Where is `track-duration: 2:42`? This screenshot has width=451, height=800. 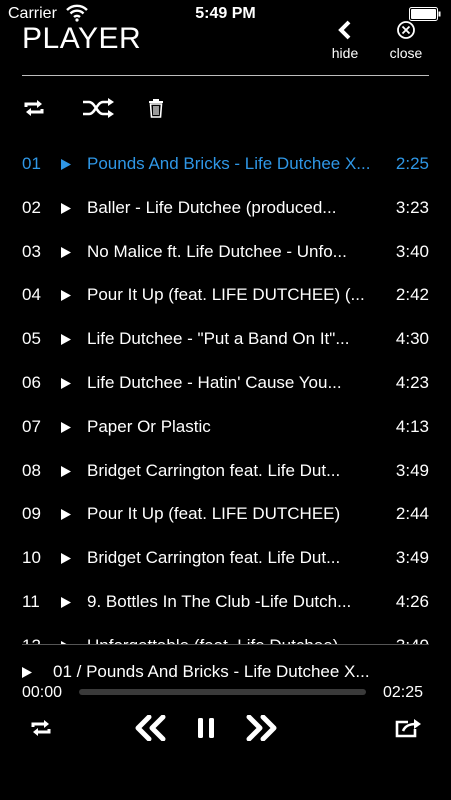 track-duration: 2:42 is located at coordinates (412, 295).